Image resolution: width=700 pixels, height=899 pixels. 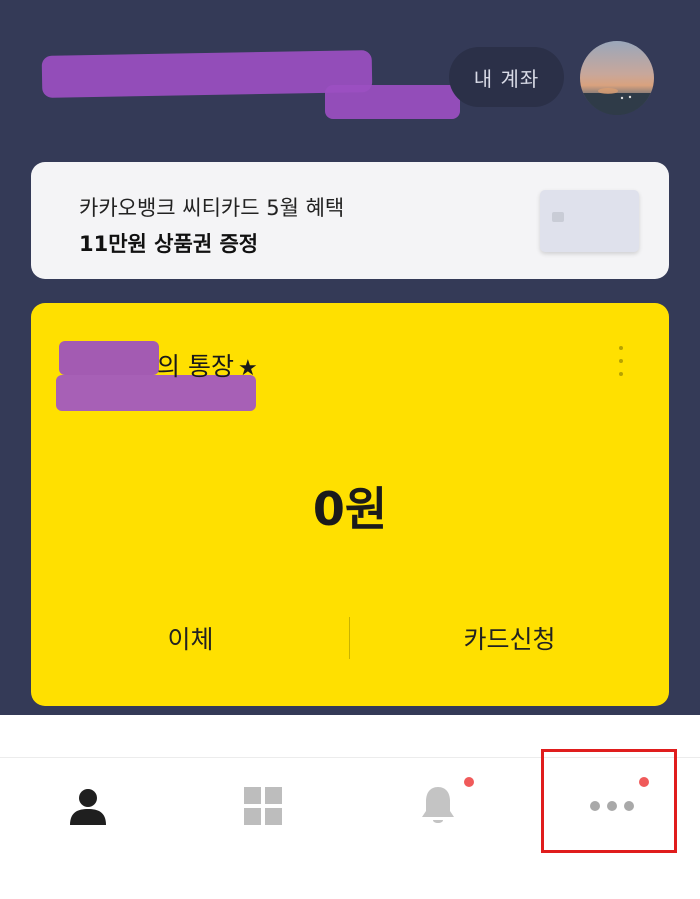 I want to click on promo-subtitle: 11만원 상품권 증정, so click(x=169, y=244).